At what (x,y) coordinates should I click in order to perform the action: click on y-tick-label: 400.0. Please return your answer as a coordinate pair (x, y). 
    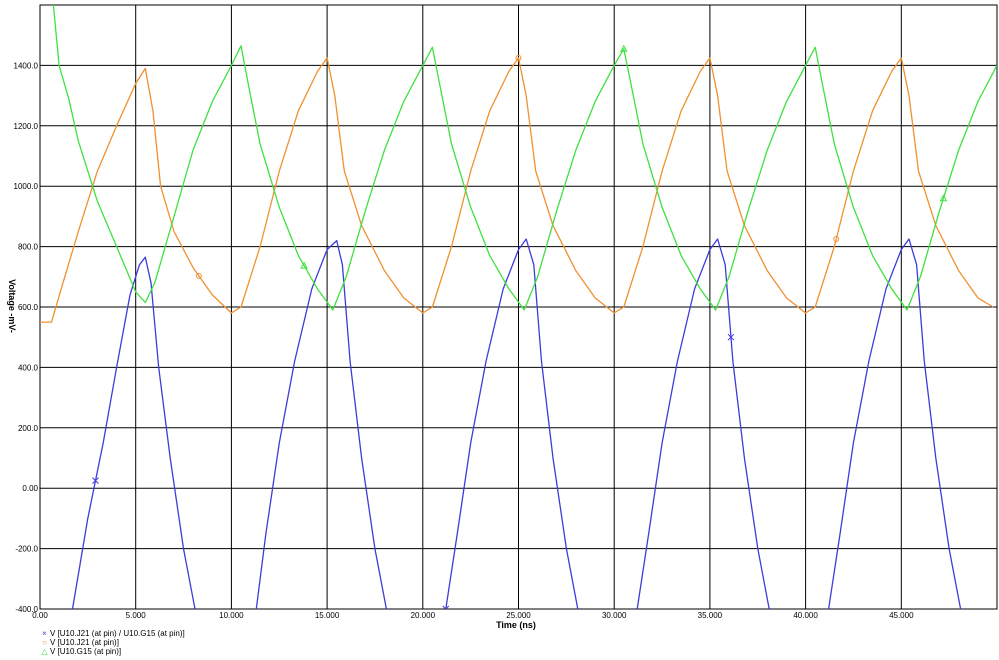
    Looking at the image, I should click on (28, 367).